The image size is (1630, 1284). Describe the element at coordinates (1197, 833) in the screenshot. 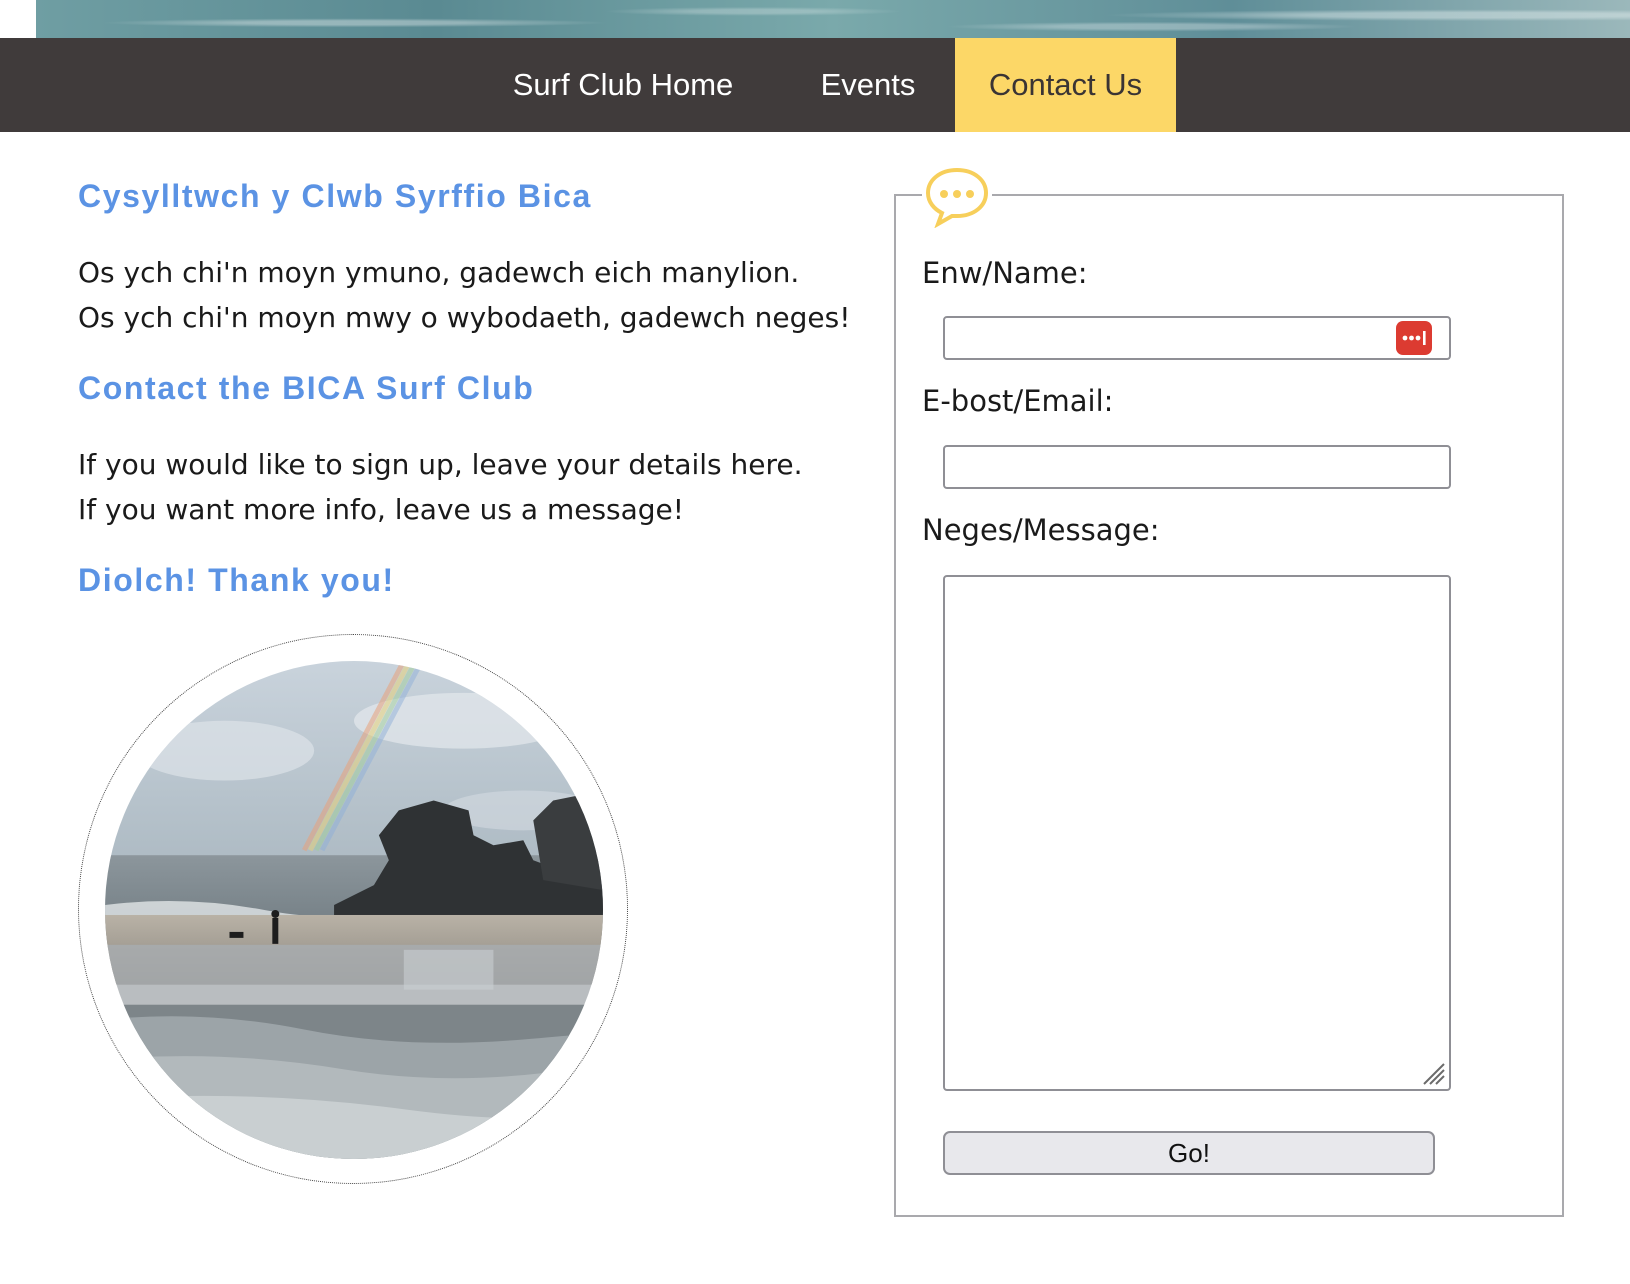

I see `message-textarea` at that location.